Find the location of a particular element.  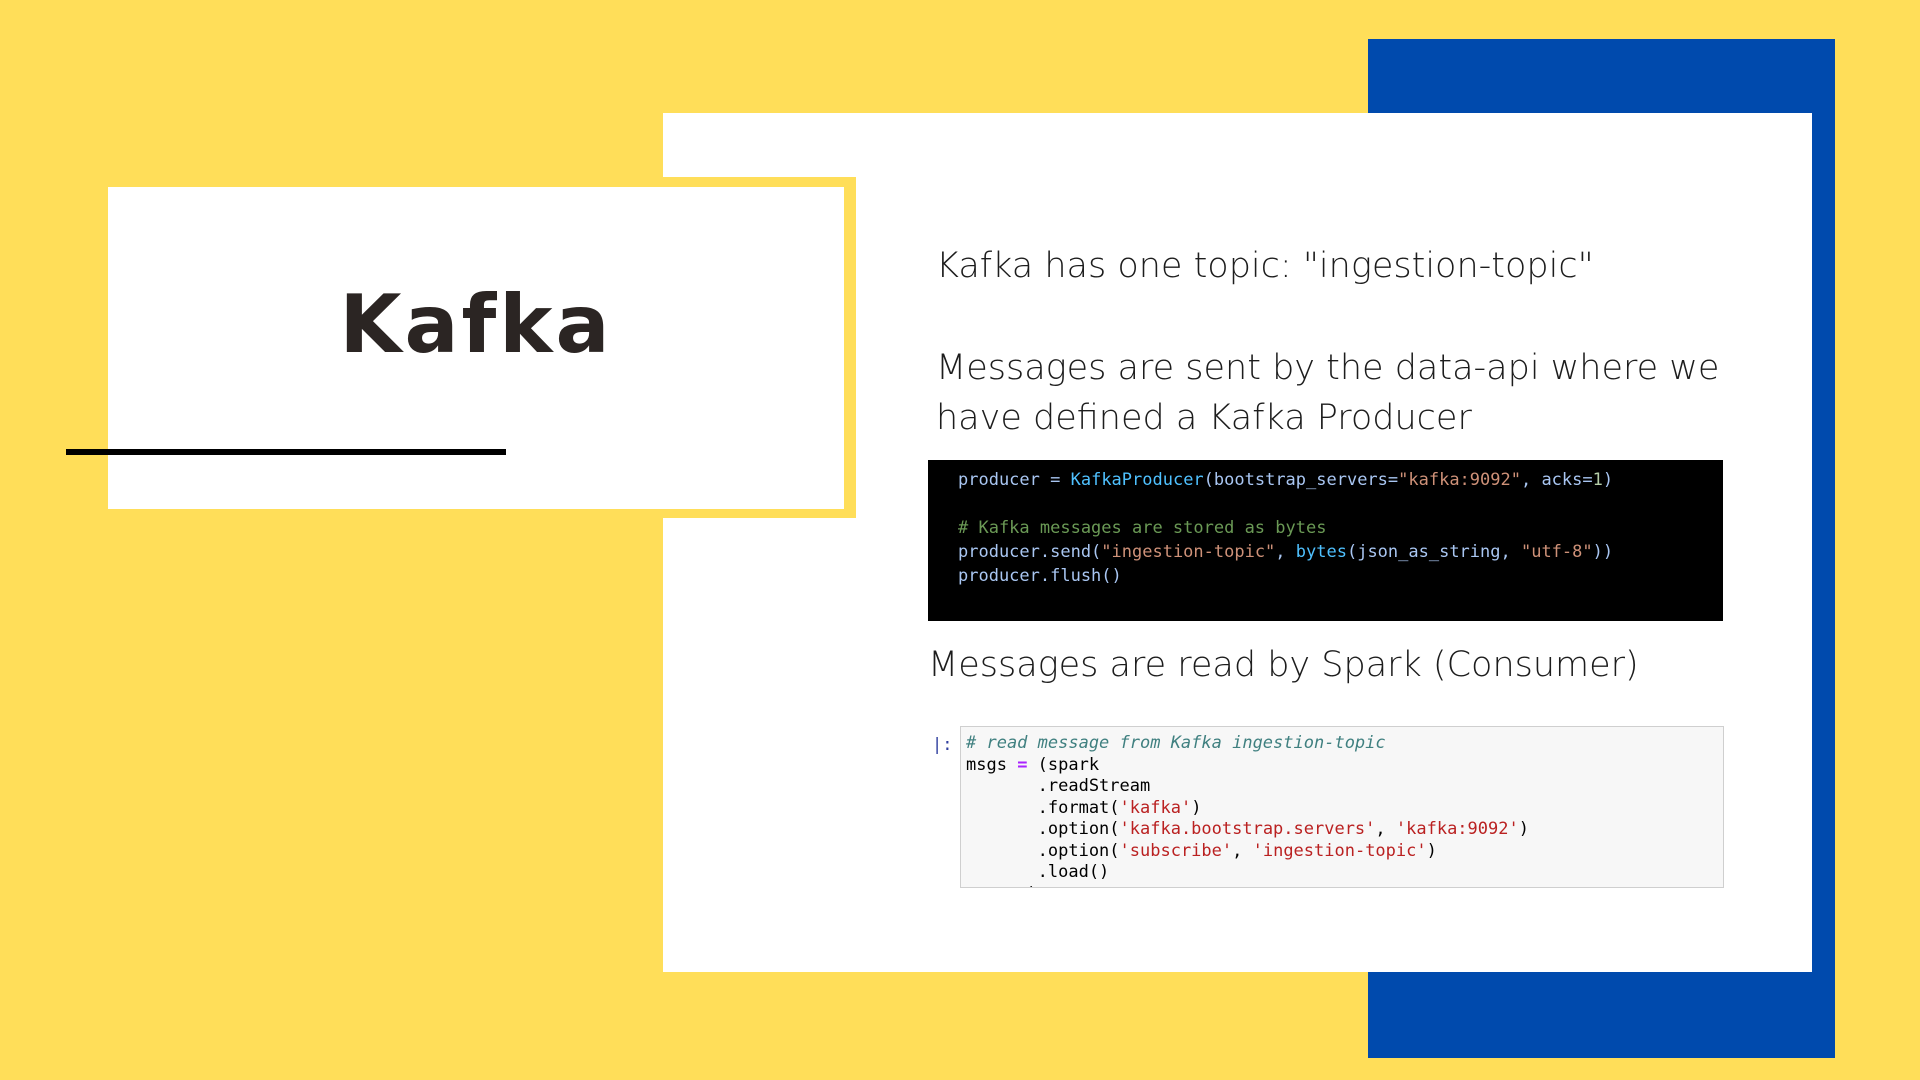

title-underline is located at coordinates (286, 452).